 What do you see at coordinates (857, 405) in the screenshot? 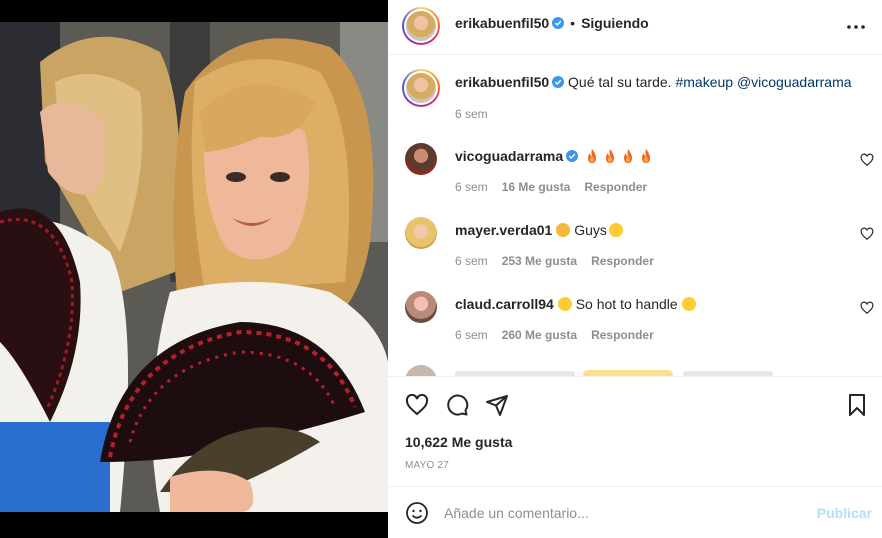
I see `save-bookmark-icon` at bounding box center [857, 405].